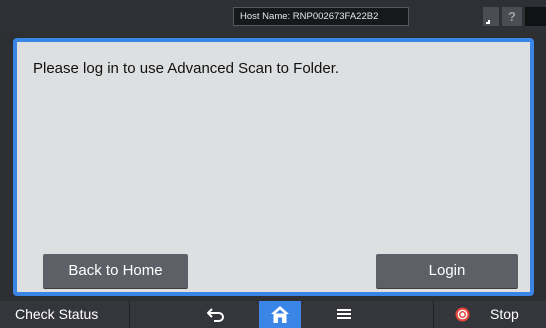 The height and width of the screenshot is (328, 546). Describe the element at coordinates (433, 314) in the screenshot. I see `bar-divider` at that location.